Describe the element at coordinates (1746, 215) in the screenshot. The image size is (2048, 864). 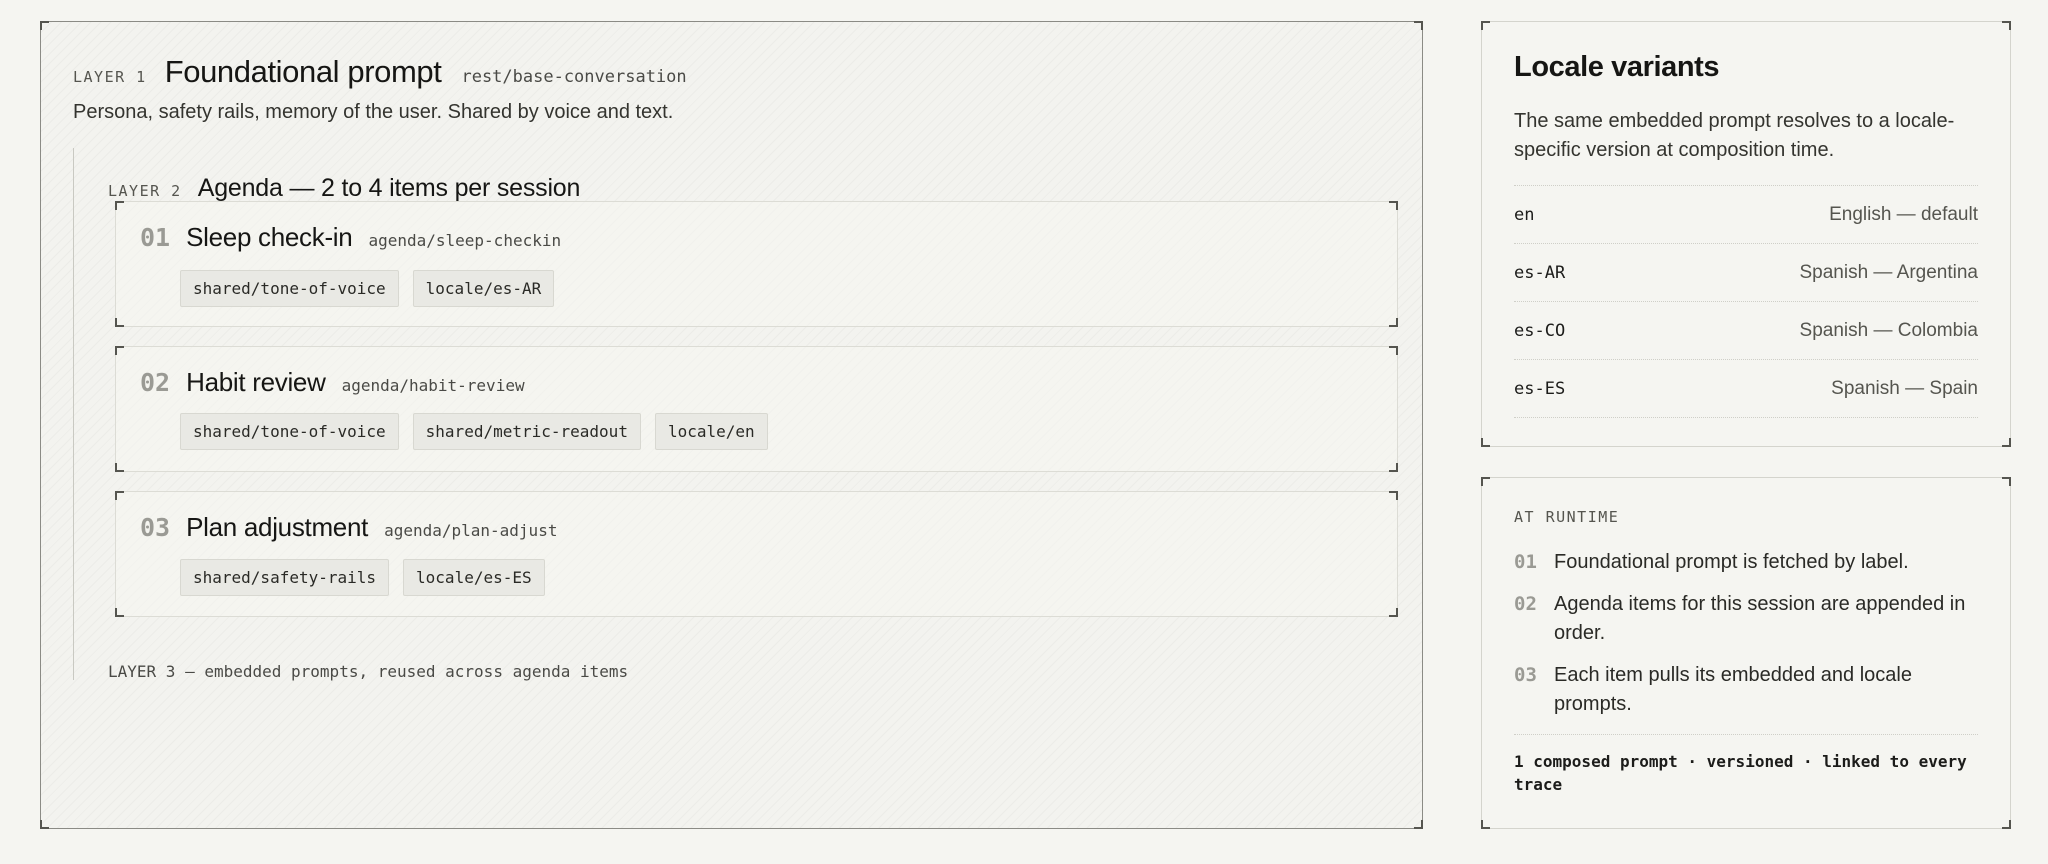
I see `locale-row-en: en English — default` at that location.